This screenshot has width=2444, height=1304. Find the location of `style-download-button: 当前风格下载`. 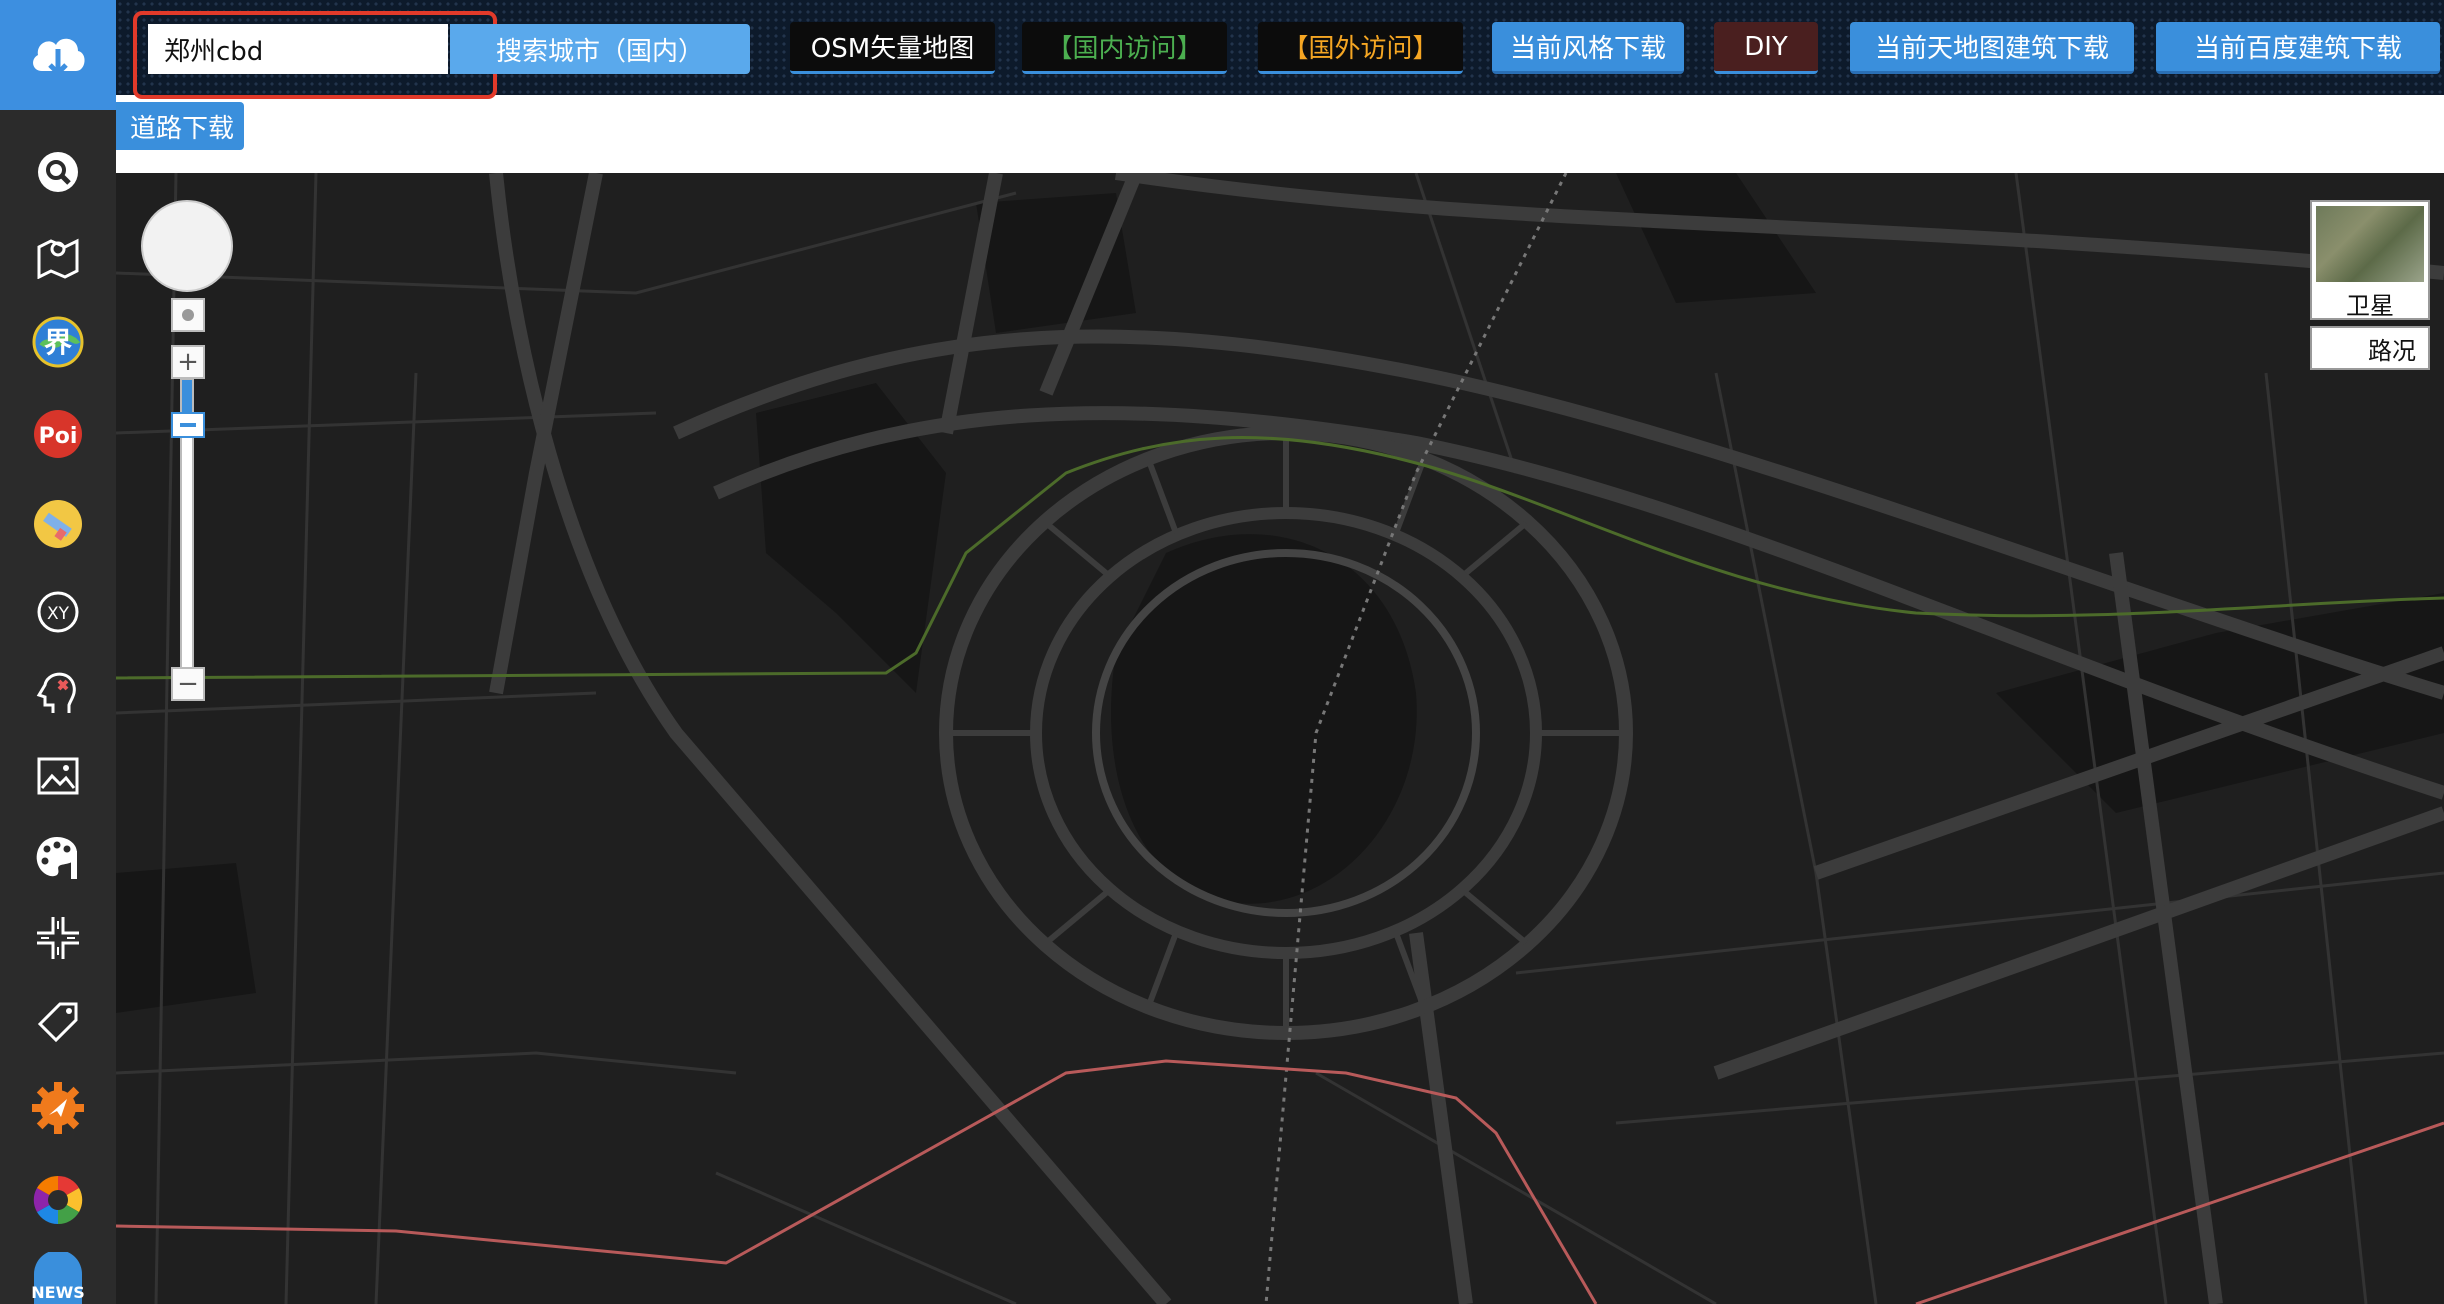

style-download-button: 当前风格下载 is located at coordinates (1588, 48).